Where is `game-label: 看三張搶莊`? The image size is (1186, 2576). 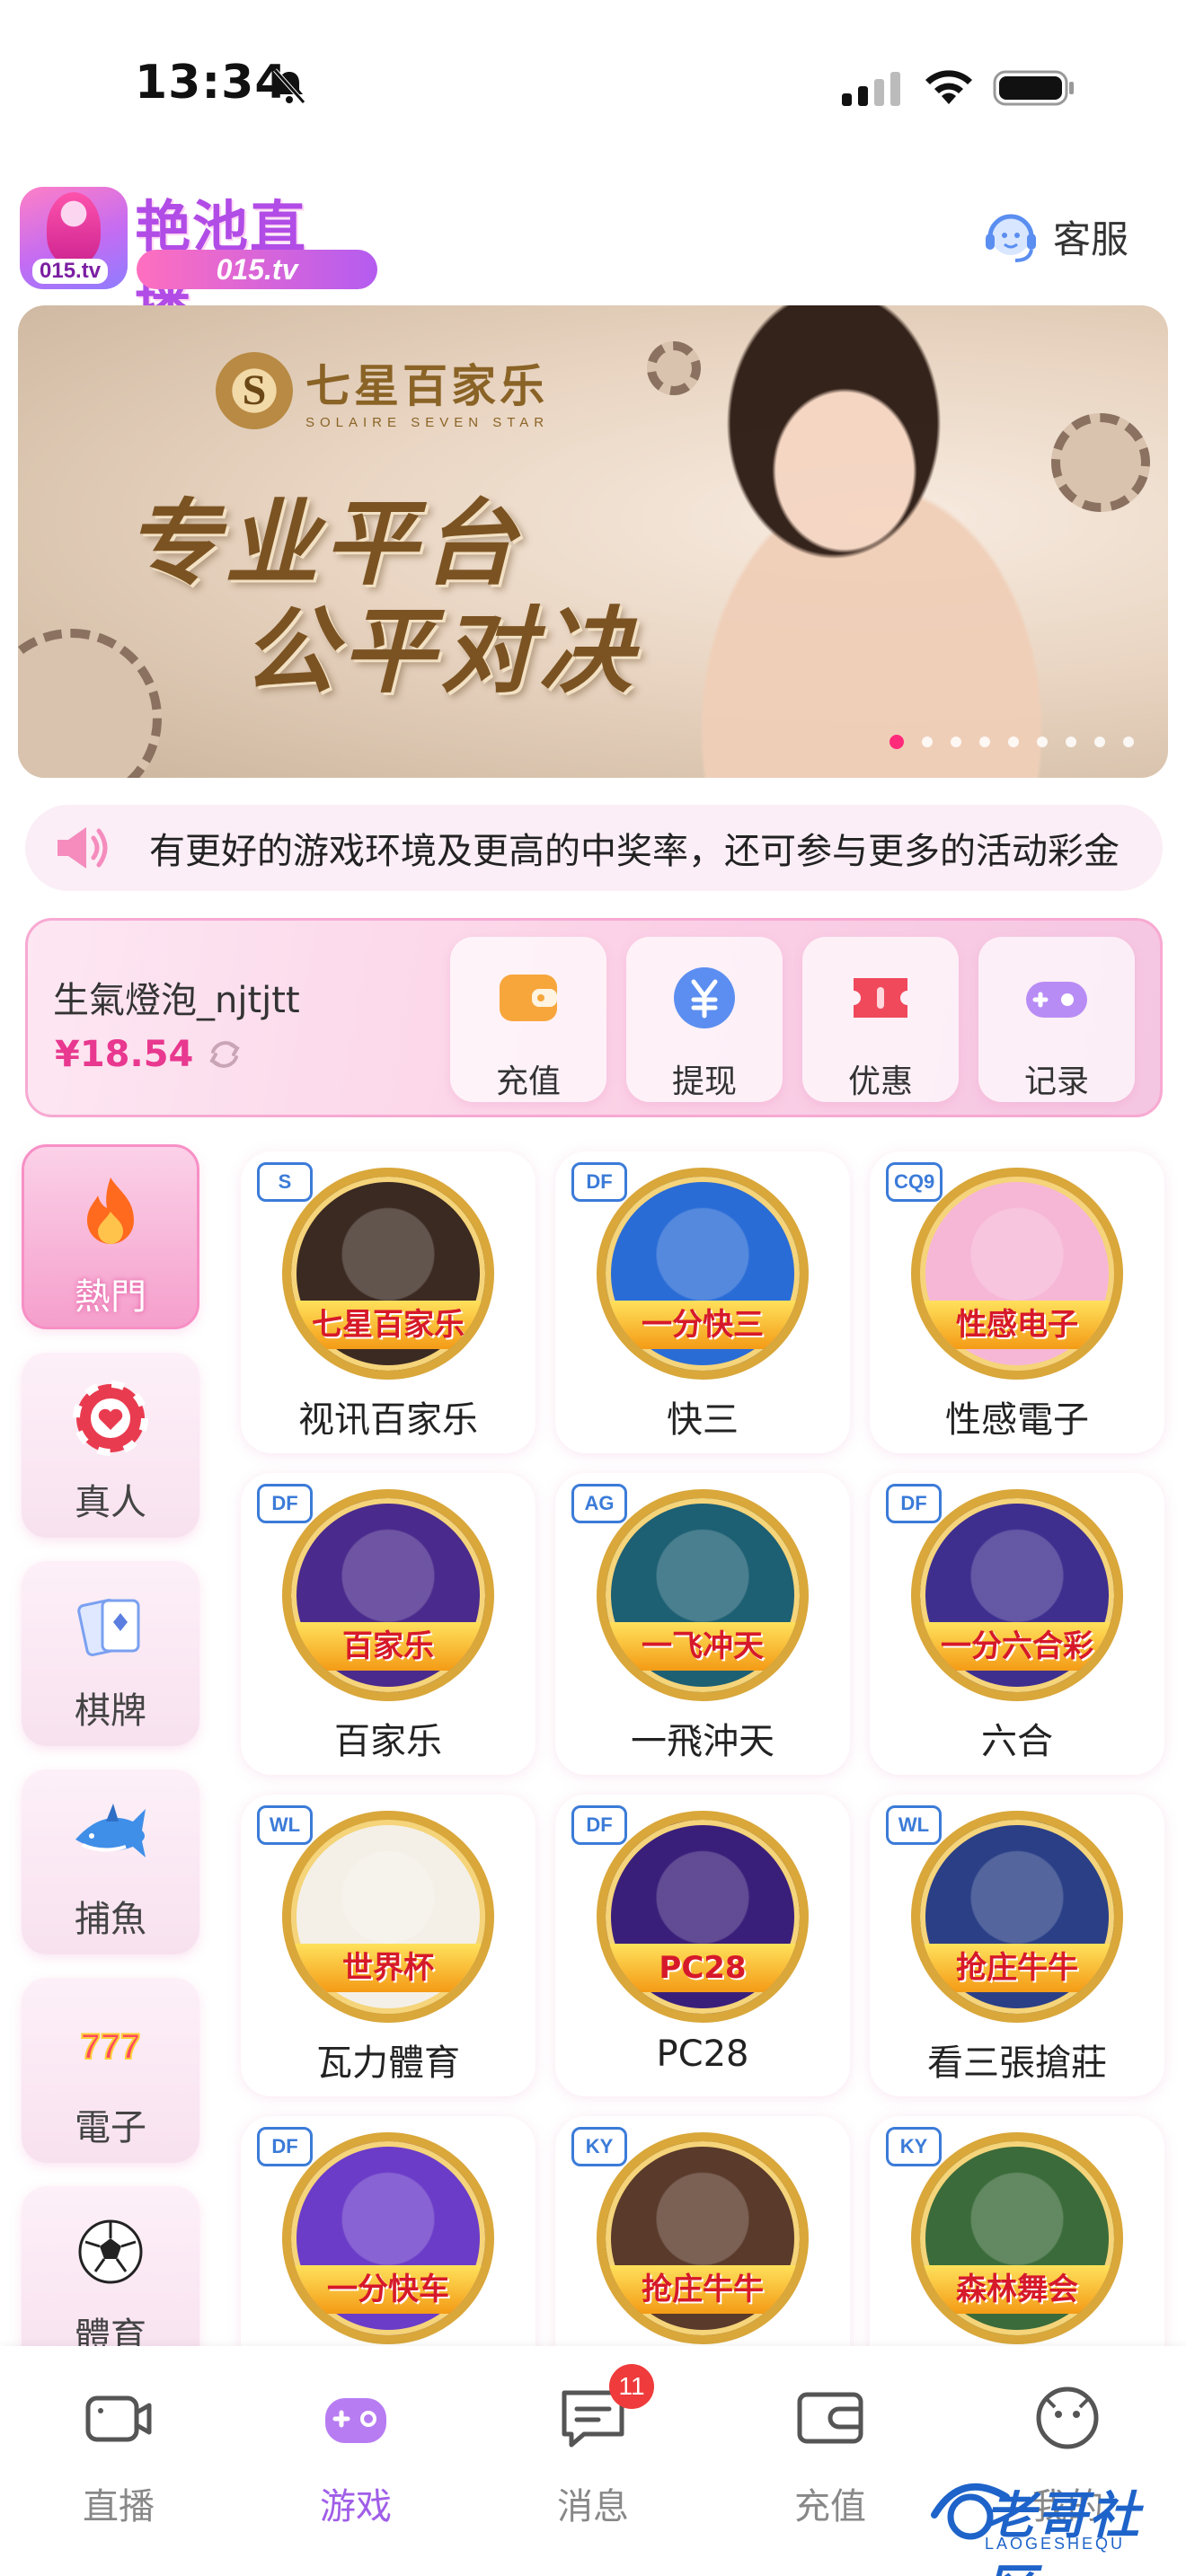
game-label: 看三張搶莊 is located at coordinates (1017, 2063).